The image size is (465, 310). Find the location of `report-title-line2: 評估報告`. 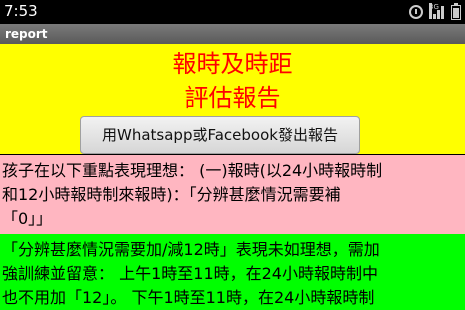

report-title-line2: 評估報告 is located at coordinates (232, 98).